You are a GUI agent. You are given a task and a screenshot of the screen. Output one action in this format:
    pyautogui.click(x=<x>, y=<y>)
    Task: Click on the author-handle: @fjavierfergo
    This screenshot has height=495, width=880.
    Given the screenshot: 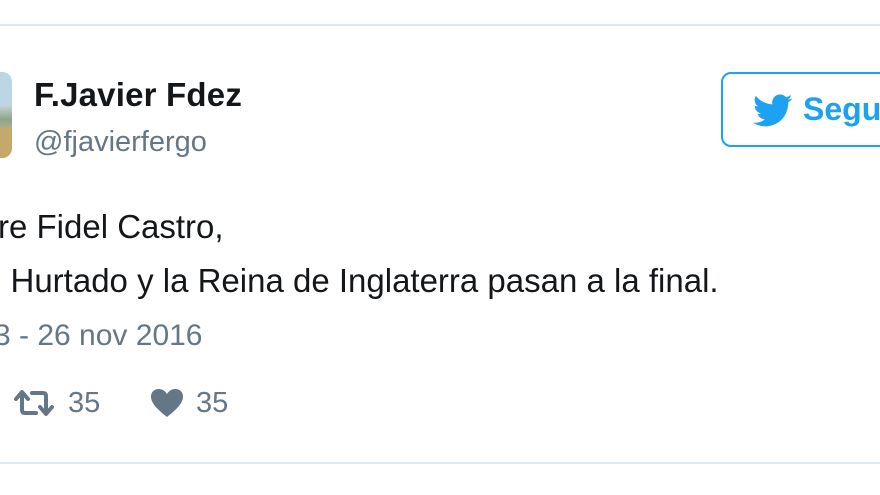 What is the action you would take?
    pyautogui.click(x=120, y=142)
    